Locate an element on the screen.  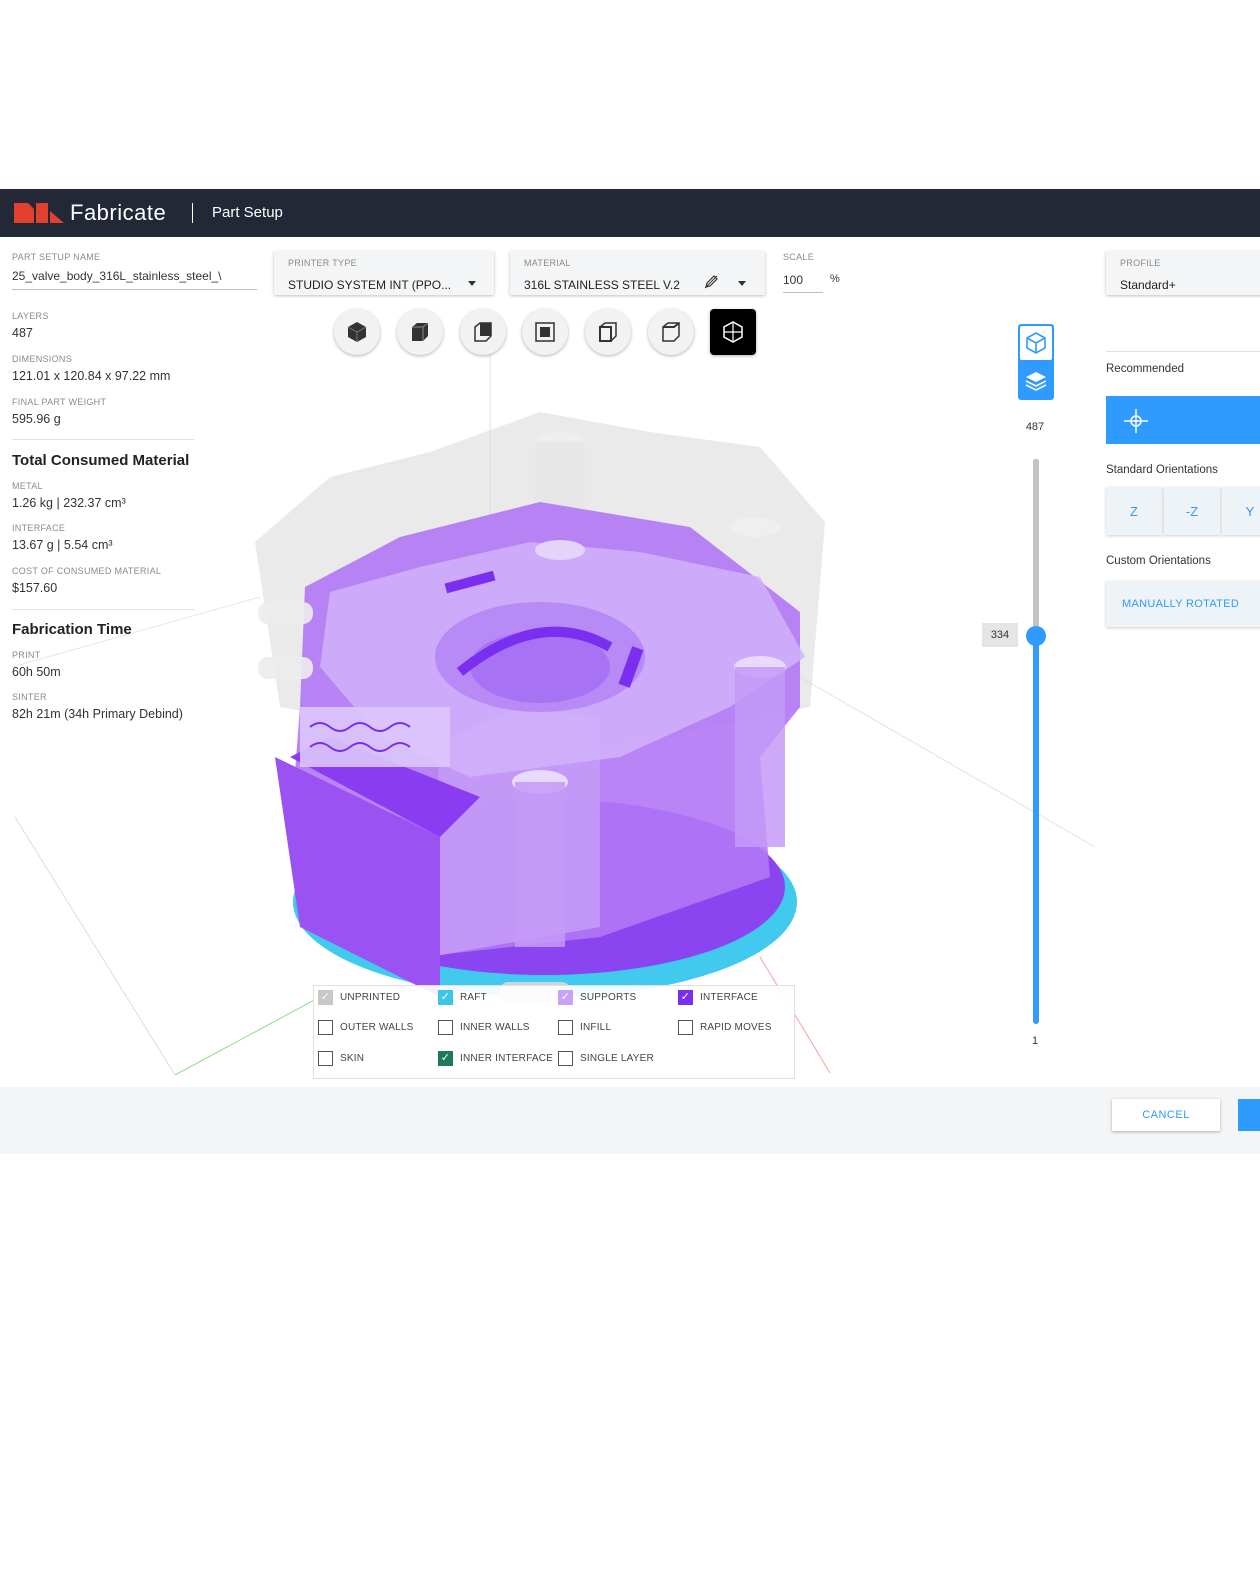
layers-label: LAYERS is located at coordinates (30, 316).